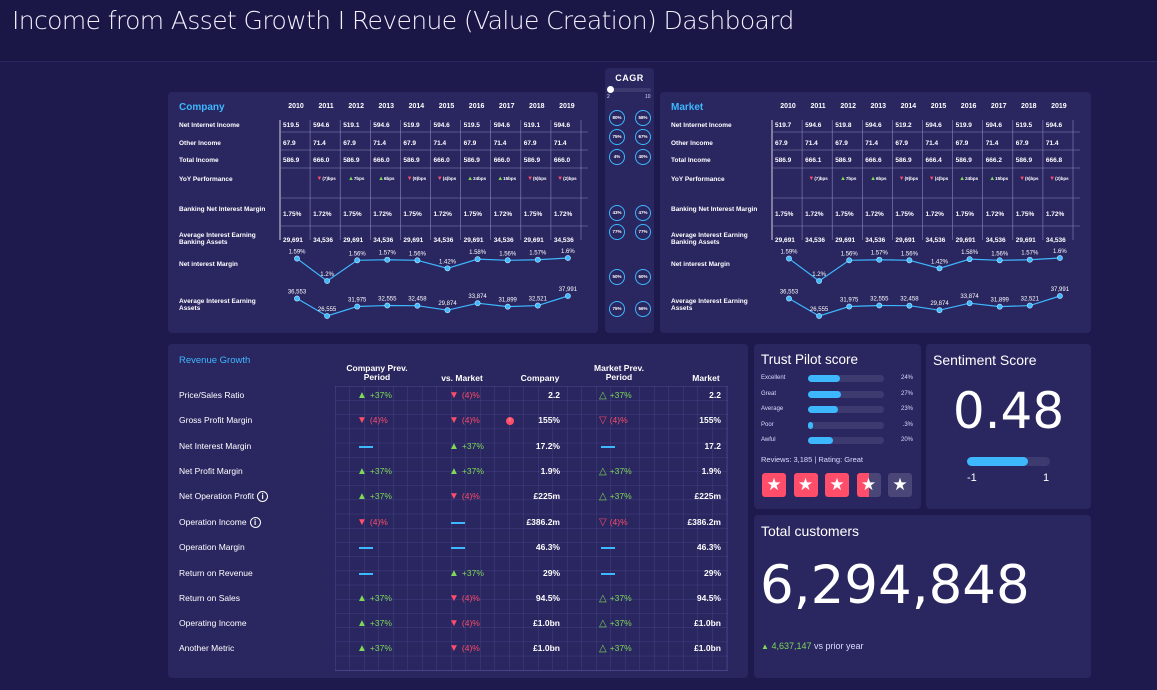  I want to click on company-value: 94.5%, so click(547, 598).